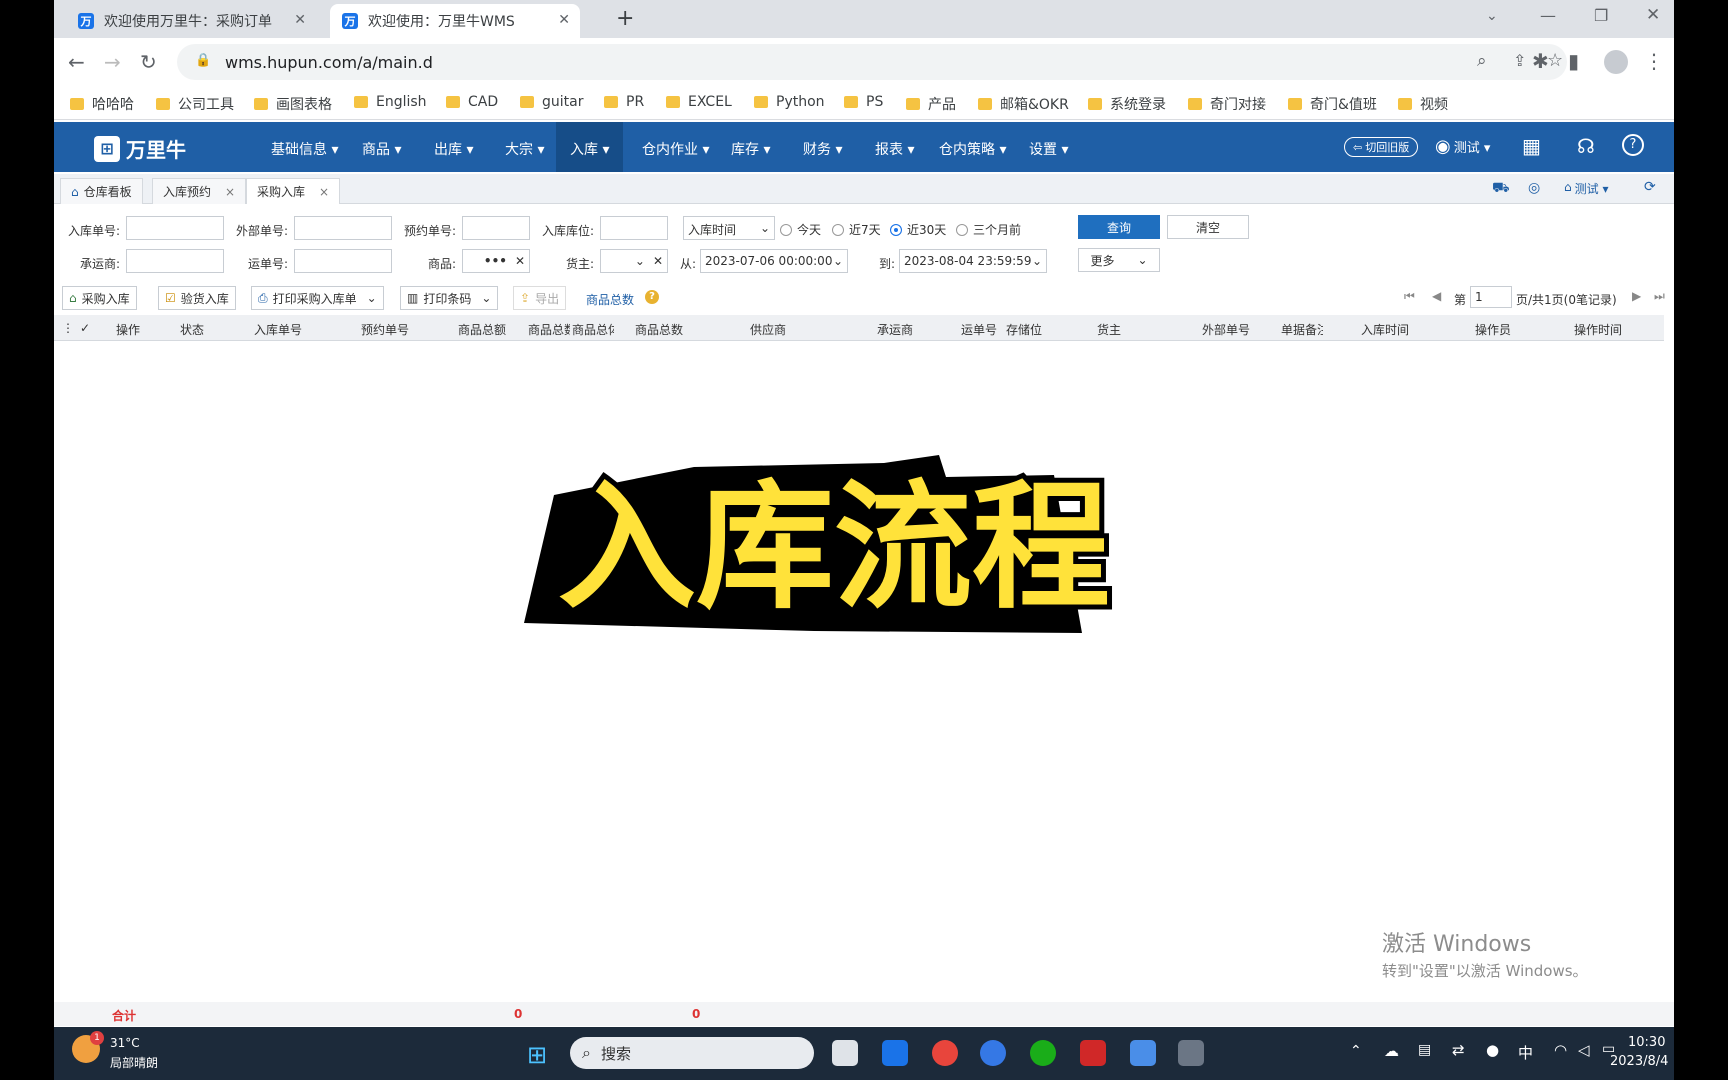 Image resolution: width=1728 pixels, height=1080 pixels. I want to click on clock-date: 2023/8/4, so click(1639, 1061).